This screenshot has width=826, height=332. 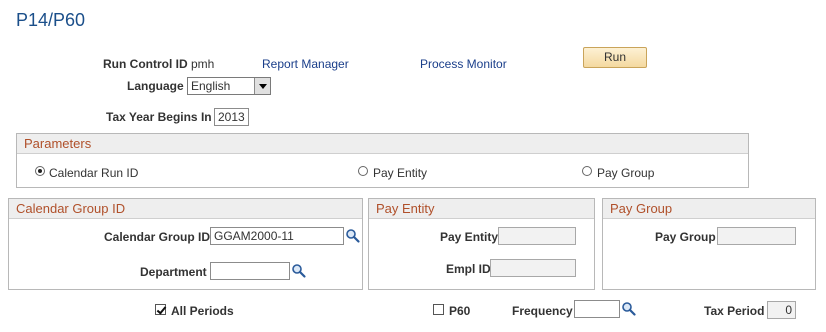 What do you see at coordinates (51, 20) in the screenshot?
I see `page-title: P14/P60` at bounding box center [51, 20].